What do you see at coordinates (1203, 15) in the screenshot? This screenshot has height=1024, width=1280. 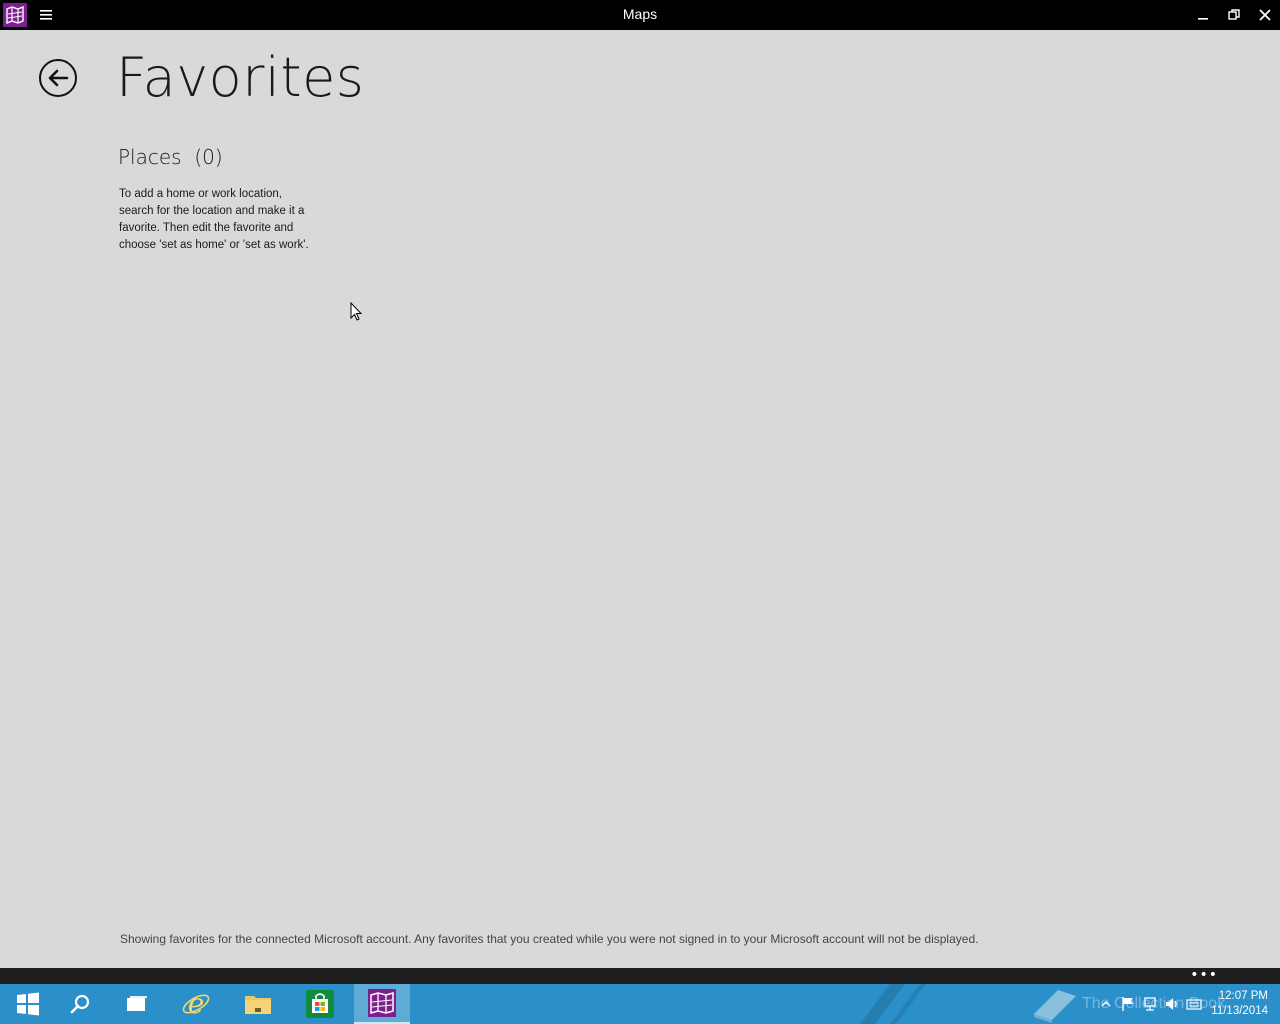 I see `minimize-icon` at bounding box center [1203, 15].